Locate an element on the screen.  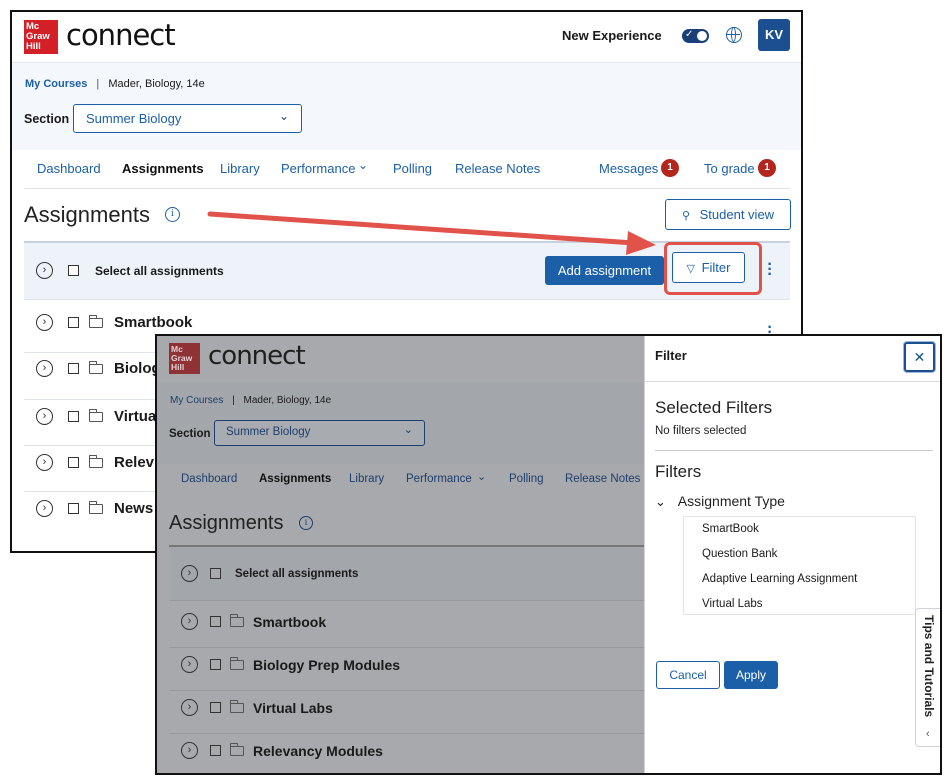
tips-and-tutorials-tab: Tips and Tutorials ‹ is located at coordinates (927, 677).